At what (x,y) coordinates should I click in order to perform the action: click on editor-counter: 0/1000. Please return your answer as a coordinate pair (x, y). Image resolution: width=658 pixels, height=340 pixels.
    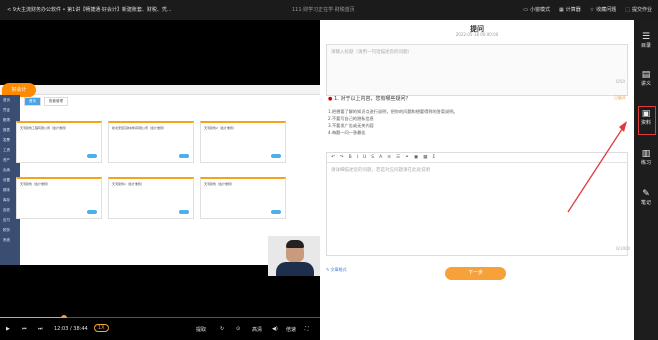
    Looking at the image, I should click on (623, 248).